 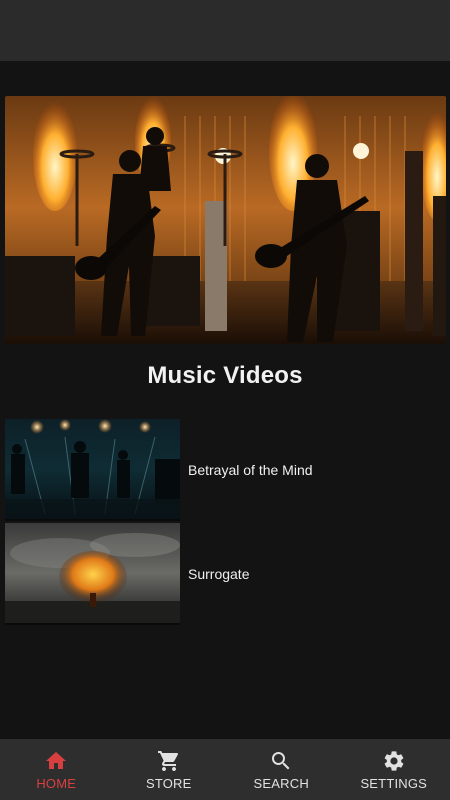 What do you see at coordinates (281, 760) in the screenshot?
I see `search-icon` at bounding box center [281, 760].